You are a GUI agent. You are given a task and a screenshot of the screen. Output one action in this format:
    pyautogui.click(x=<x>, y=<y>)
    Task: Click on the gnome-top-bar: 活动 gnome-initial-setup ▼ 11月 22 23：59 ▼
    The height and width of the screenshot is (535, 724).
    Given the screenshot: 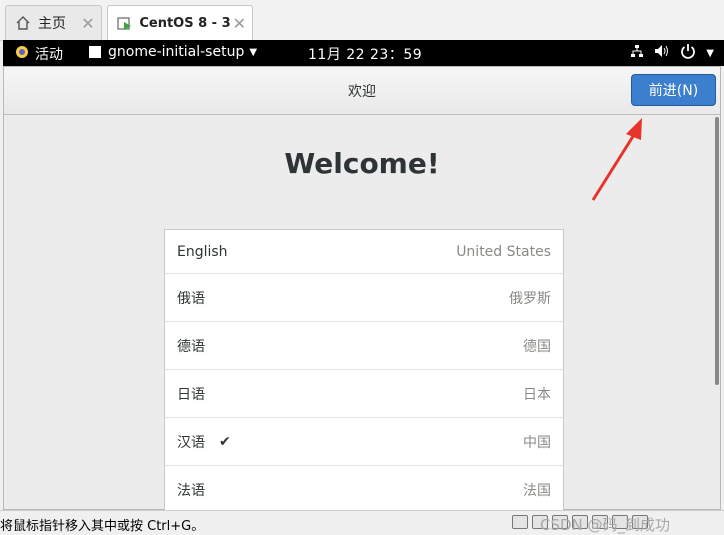 What is the action you would take?
    pyautogui.click(x=363, y=53)
    